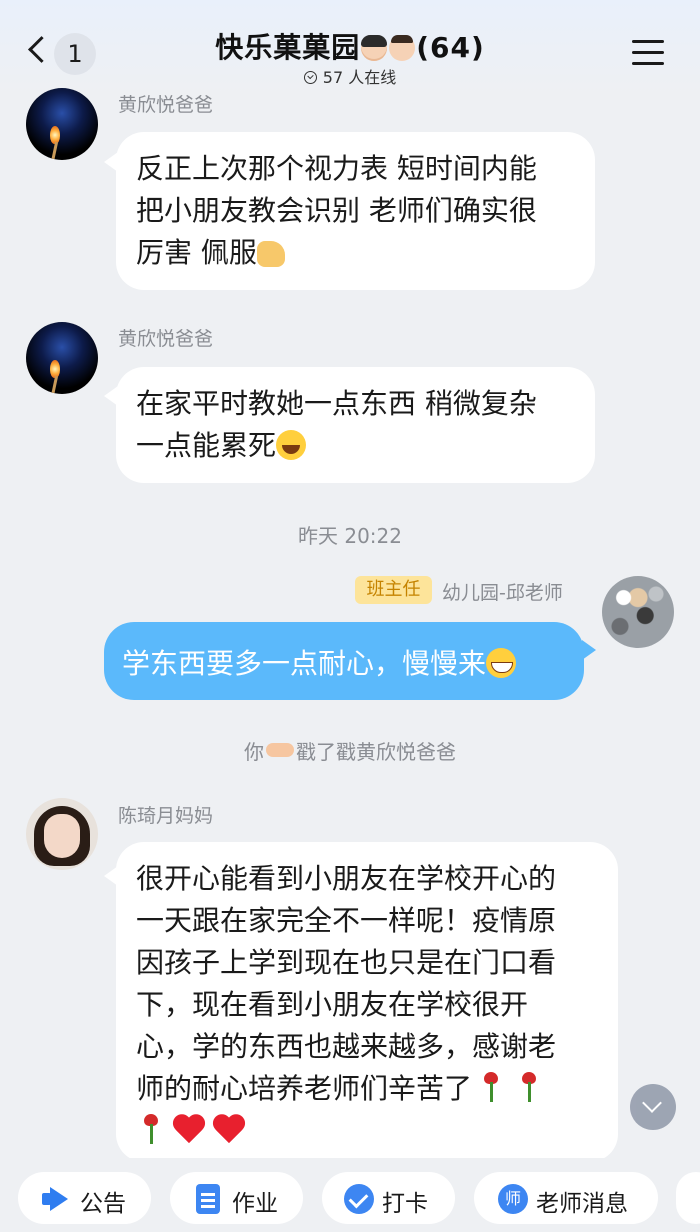  I want to click on grinning-emoji-icon, so click(501, 663).